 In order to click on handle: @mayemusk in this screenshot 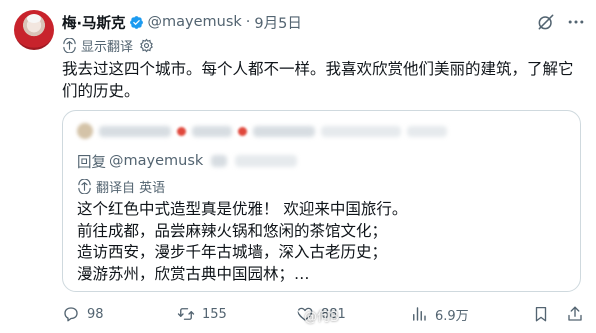, I will do `click(195, 22)`.